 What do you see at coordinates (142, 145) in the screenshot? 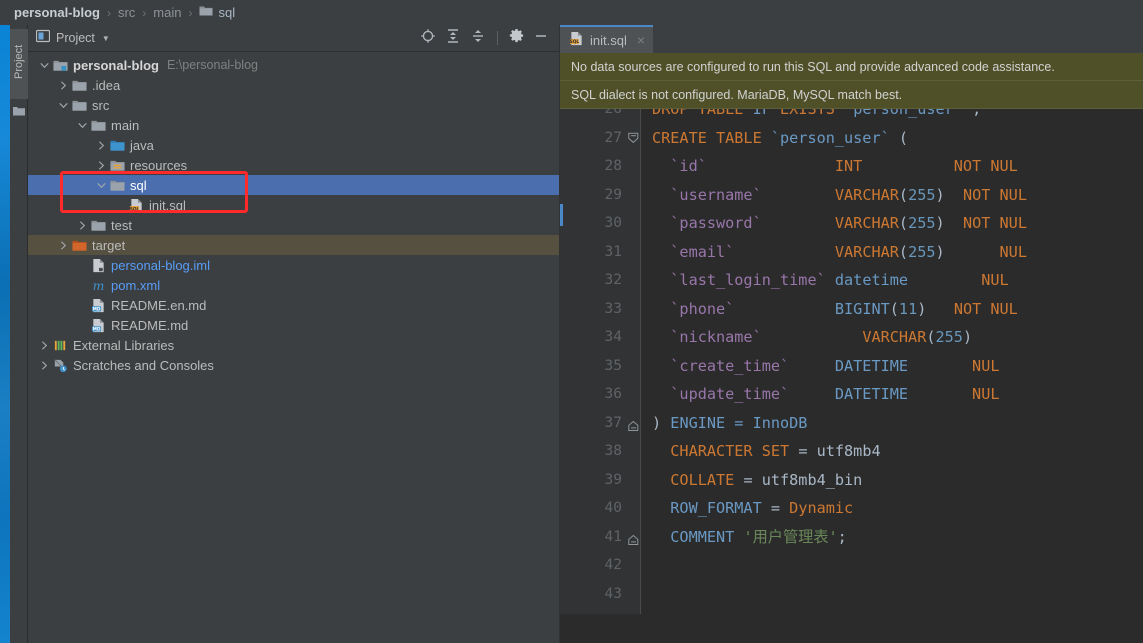
I see `tree-row-label: java` at bounding box center [142, 145].